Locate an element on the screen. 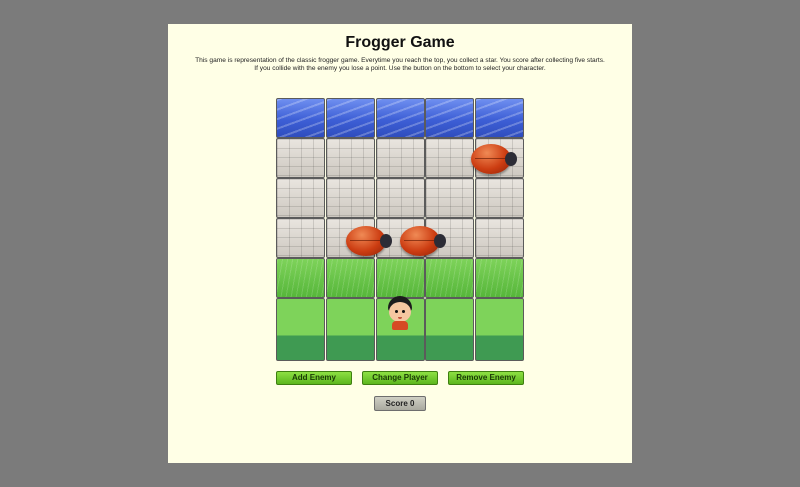  add-enemy-button: Add Enemy is located at coordinates (314, 378).